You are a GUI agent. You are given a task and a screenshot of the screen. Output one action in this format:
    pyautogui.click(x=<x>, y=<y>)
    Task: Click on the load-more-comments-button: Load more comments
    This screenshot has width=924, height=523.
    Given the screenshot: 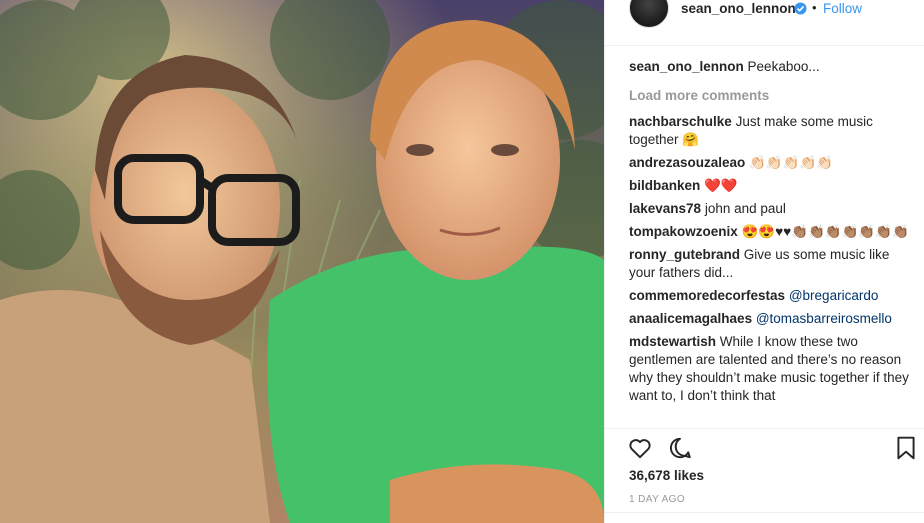 What is the action you would take?
    pyautogui.click(x=774, y=96)
    